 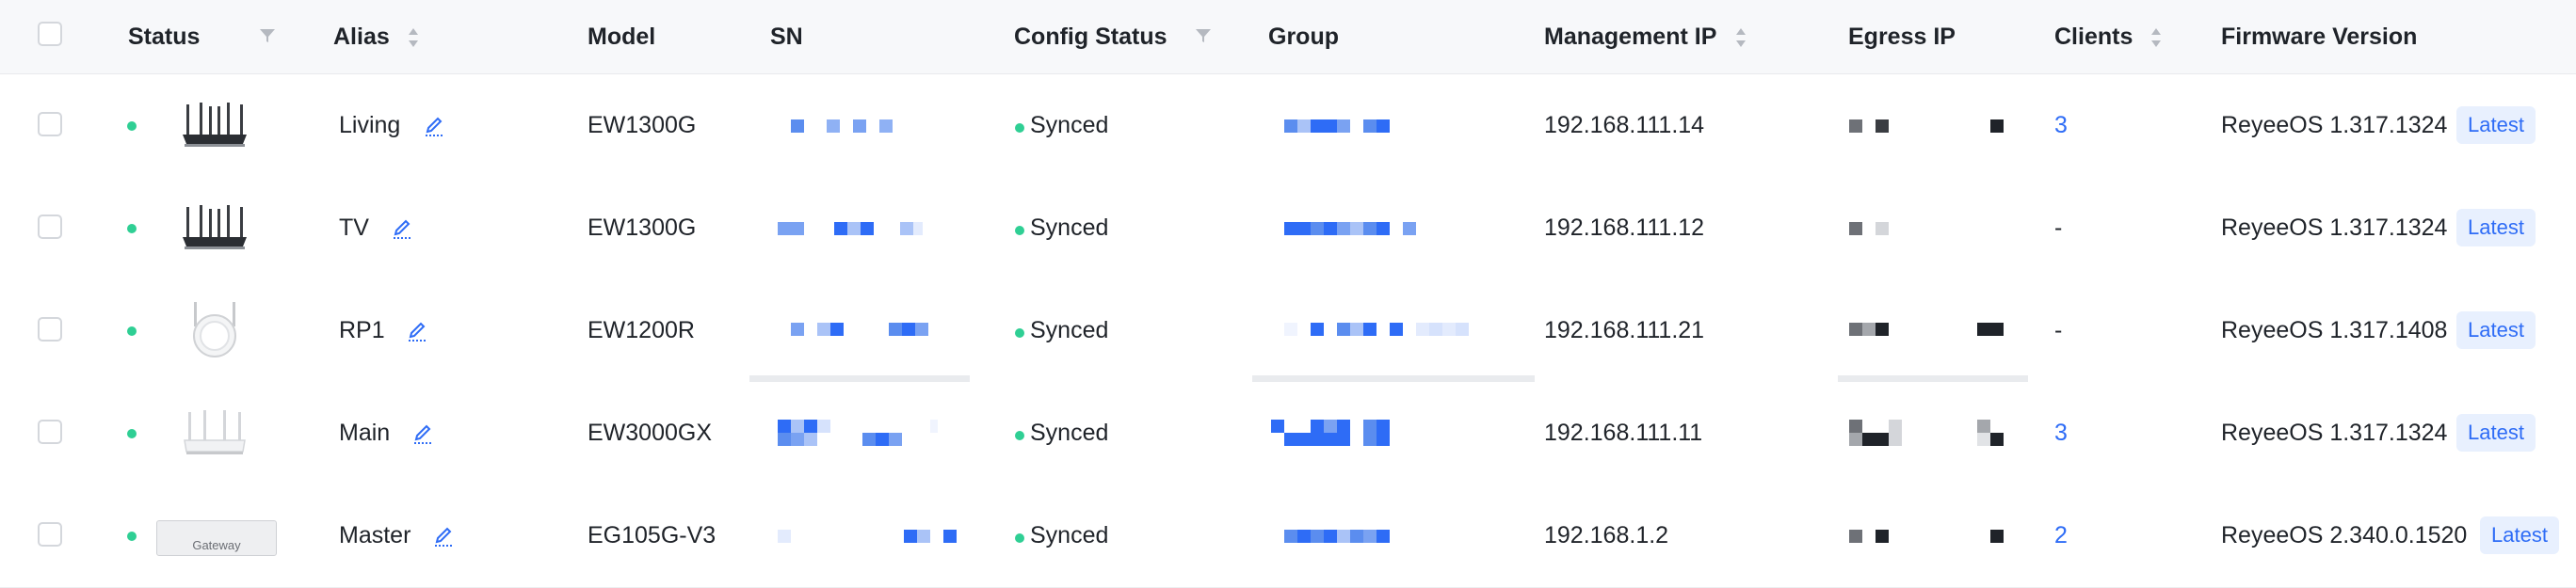 What do you see at coordinates (413, 37) in the screenshot?
I see `alias-sort-icon` at bounding box center [413, 37].